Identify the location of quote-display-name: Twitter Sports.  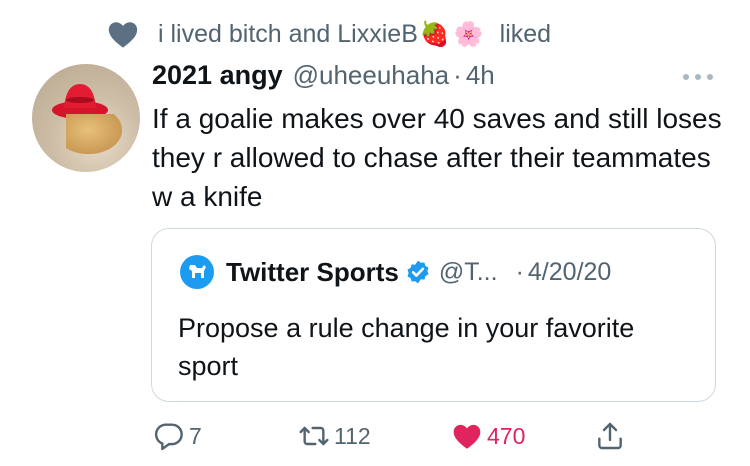
(312, 271).